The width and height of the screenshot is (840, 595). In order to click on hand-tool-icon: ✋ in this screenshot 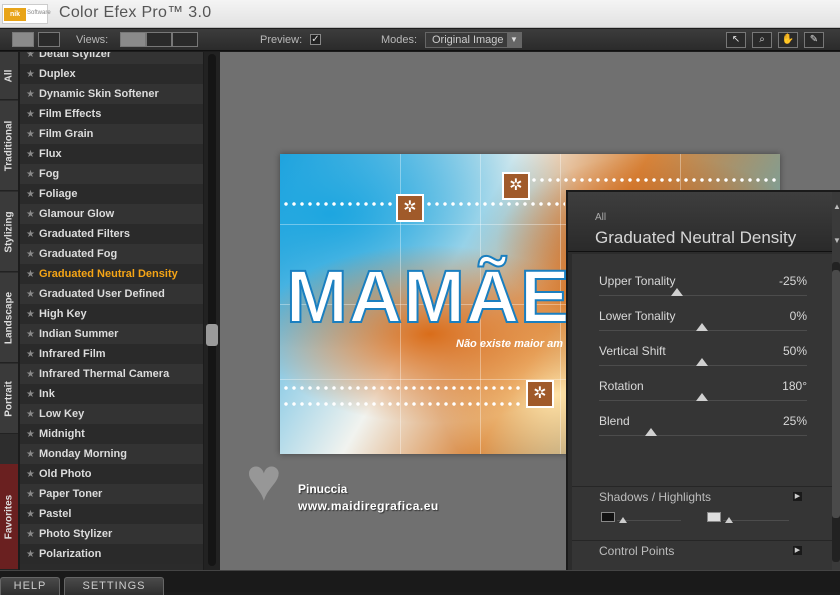, I will do `click(788, 40)`.